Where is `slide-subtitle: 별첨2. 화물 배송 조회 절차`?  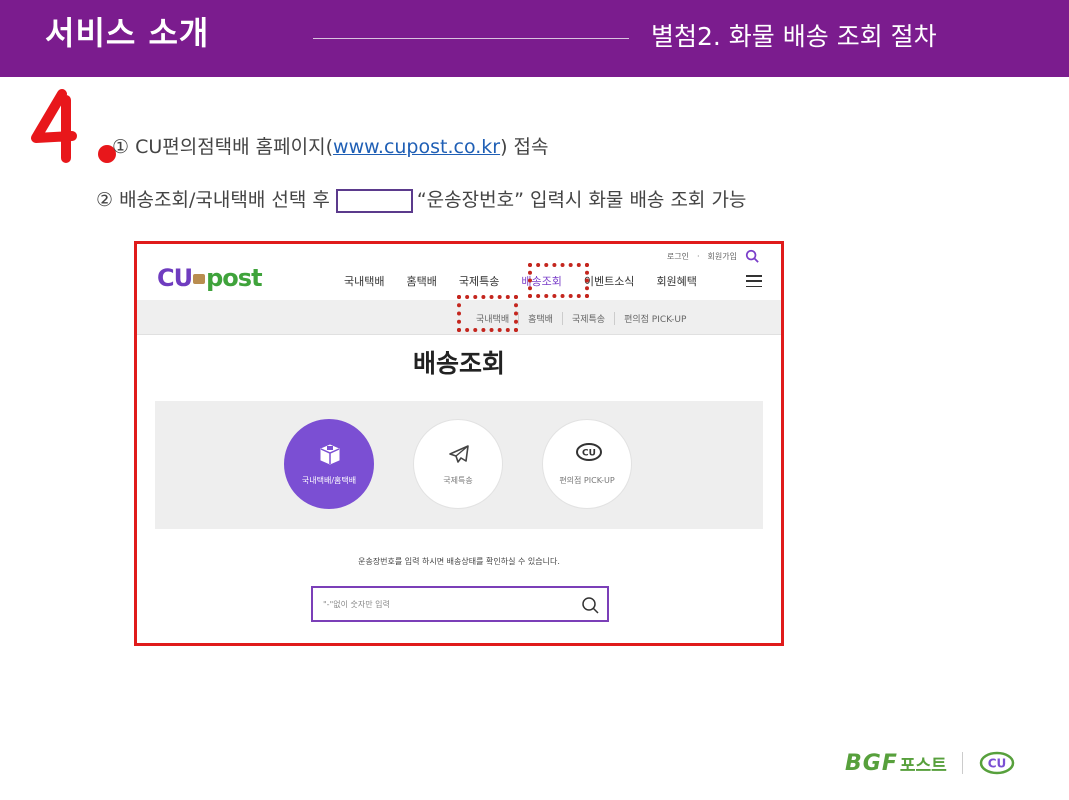
slide-subtitle: 별첨2. 화물 배송 조회 절차 is located at coordinates (794, 36).